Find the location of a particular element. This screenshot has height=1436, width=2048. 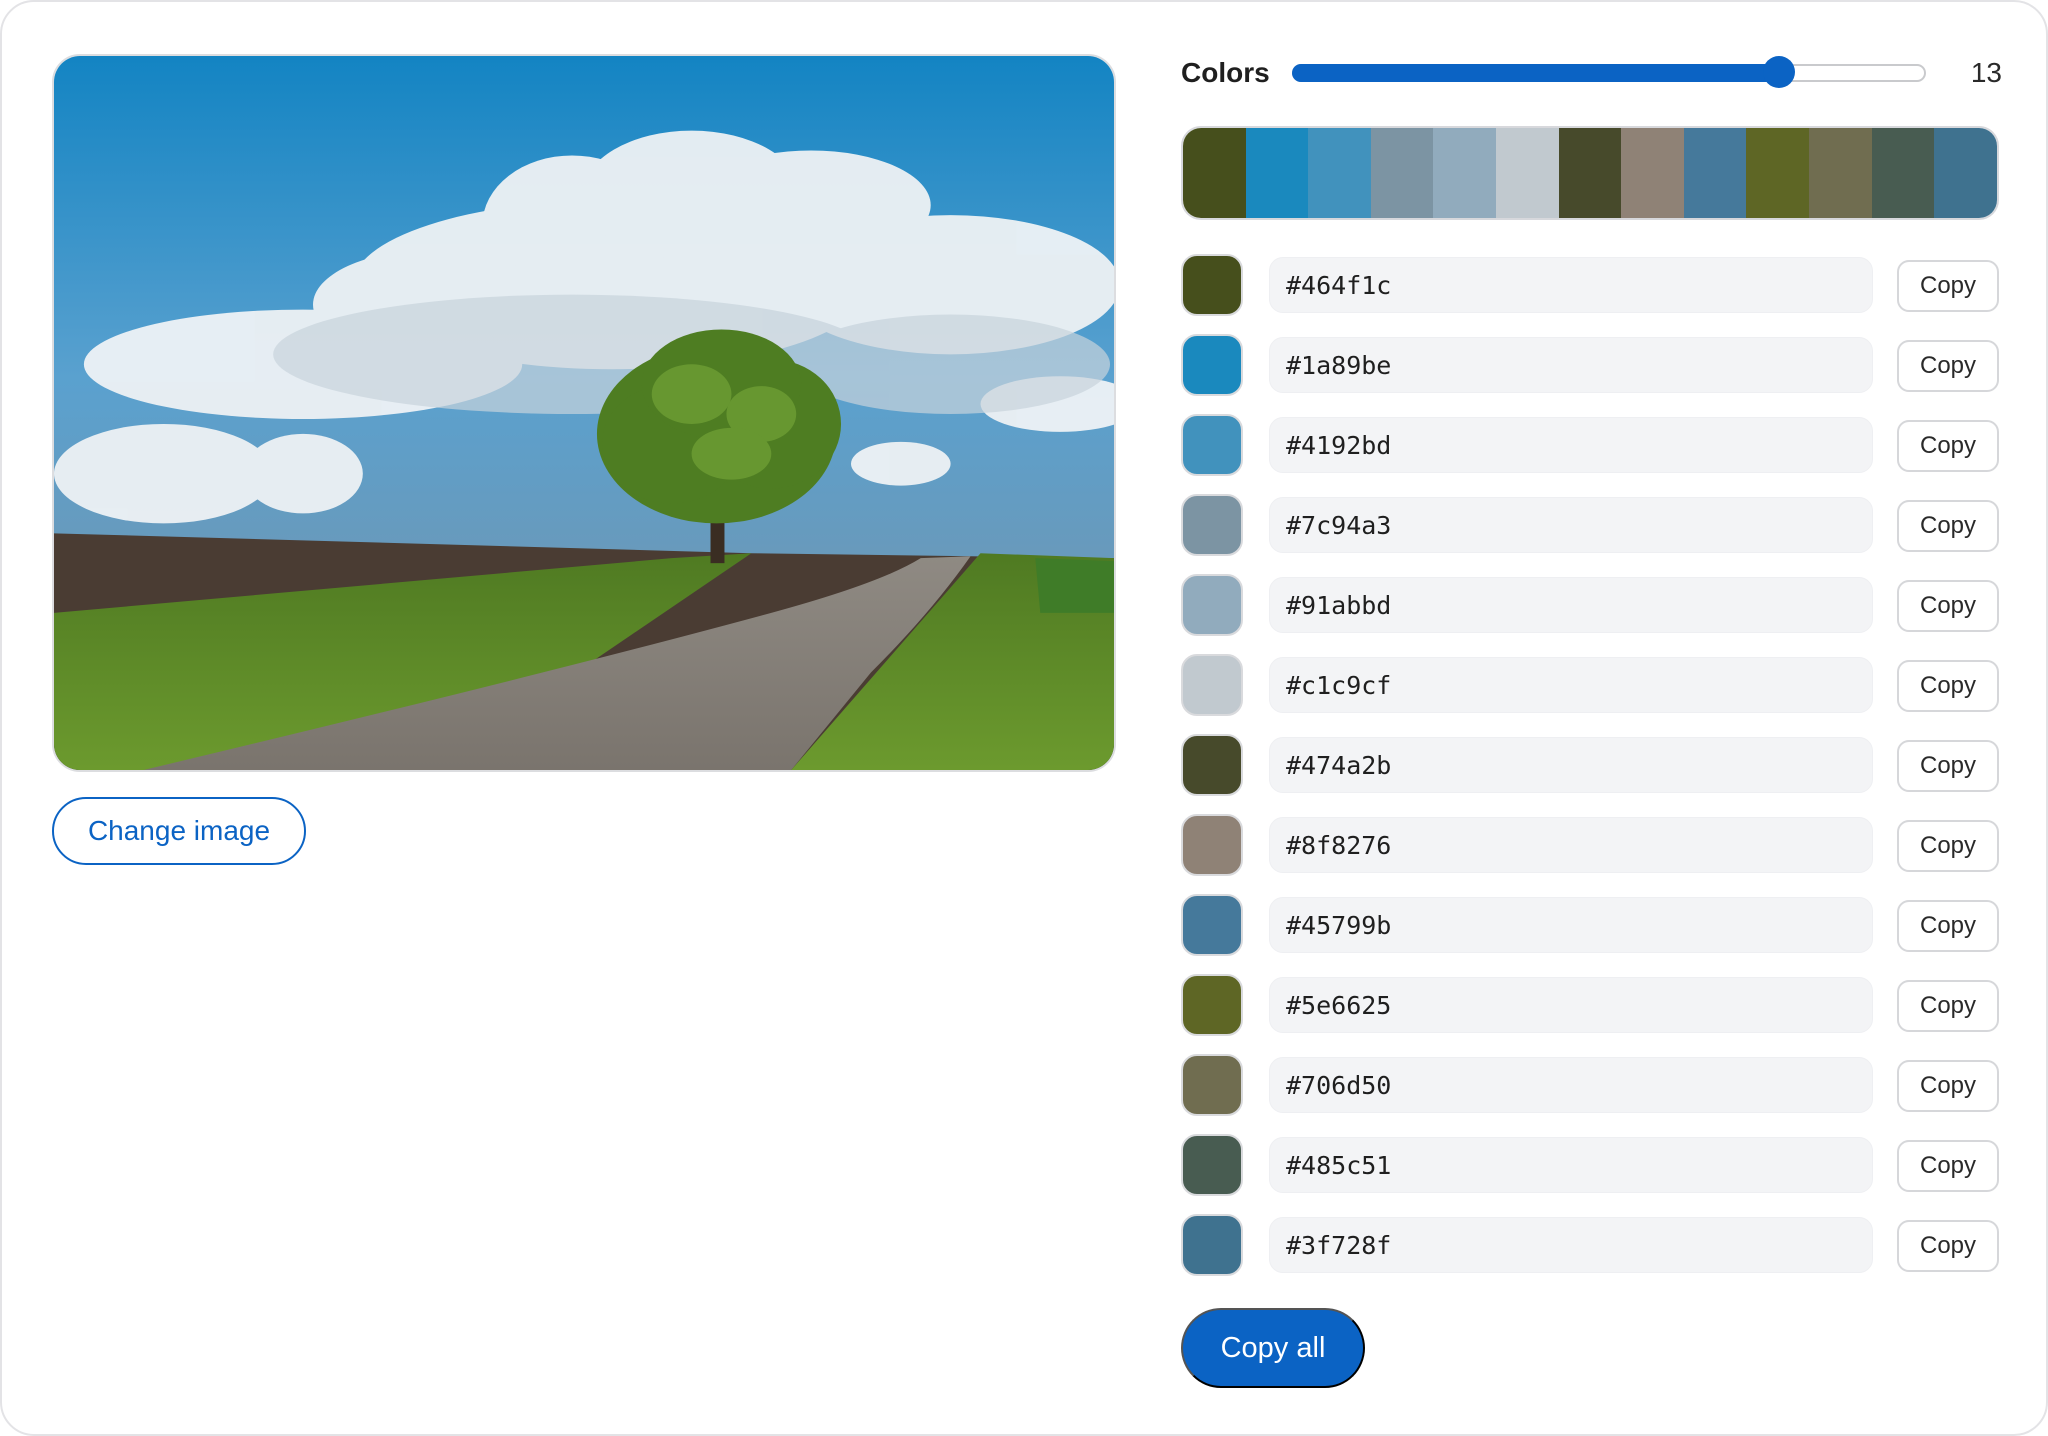

color-row: #485c51 Copy is located at coordinates (1591, 1164).